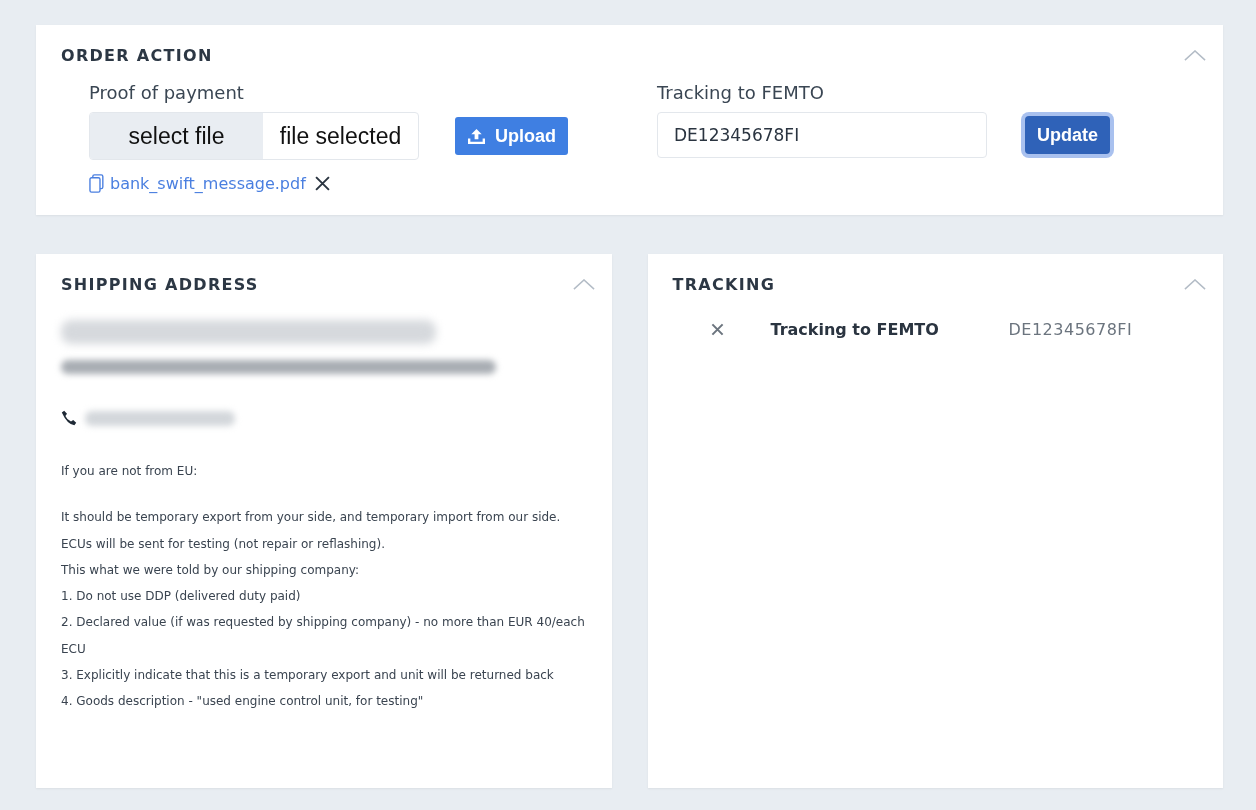 Image resolution: width=1256 pixels, height=810 pixels. What do you see at coordinates (340, 136) in the screenshot?
I see `file-status: file selected` at bounding box center [340, 136].